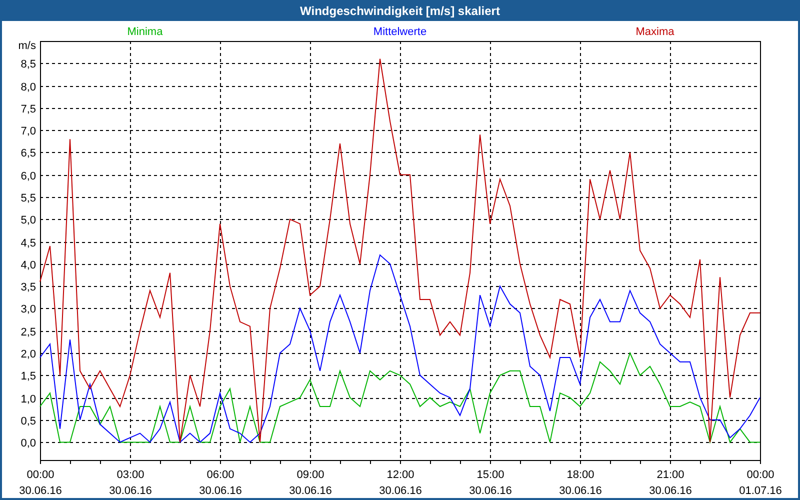  Describe the element at coordinates (400, 32) in the screenshot. I see `legend-label: Mittelwerte` at that location.